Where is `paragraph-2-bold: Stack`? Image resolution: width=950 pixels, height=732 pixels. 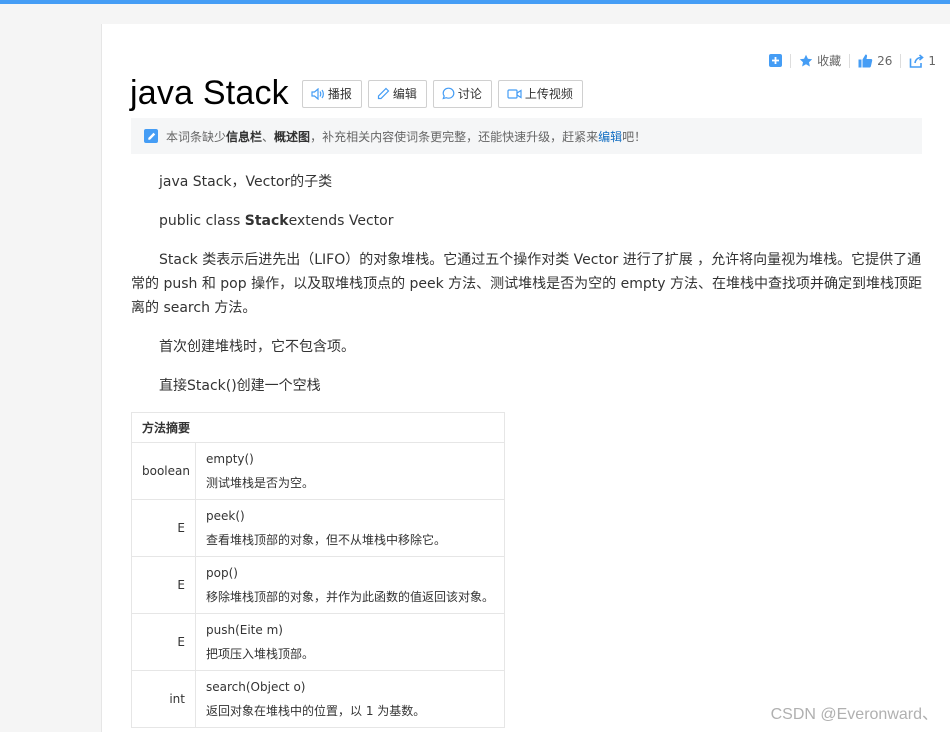 paragraph-2-bold: Stack is located at coordinates (266, 221).